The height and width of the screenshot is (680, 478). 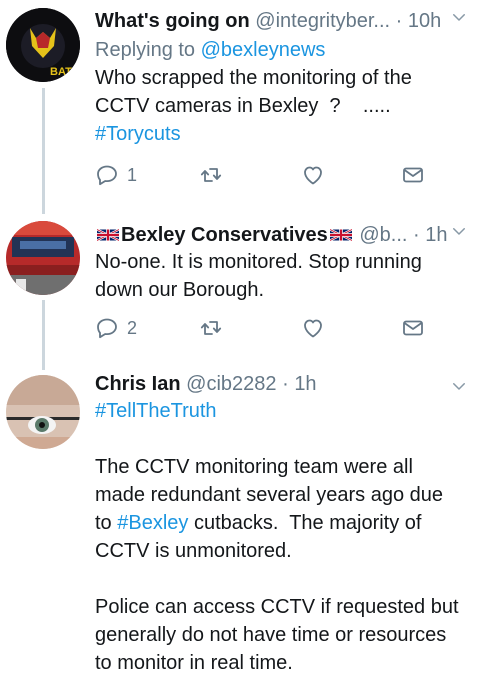 I want to click on batgirl-avatar-image: BAT, so click(x=43, y=45).